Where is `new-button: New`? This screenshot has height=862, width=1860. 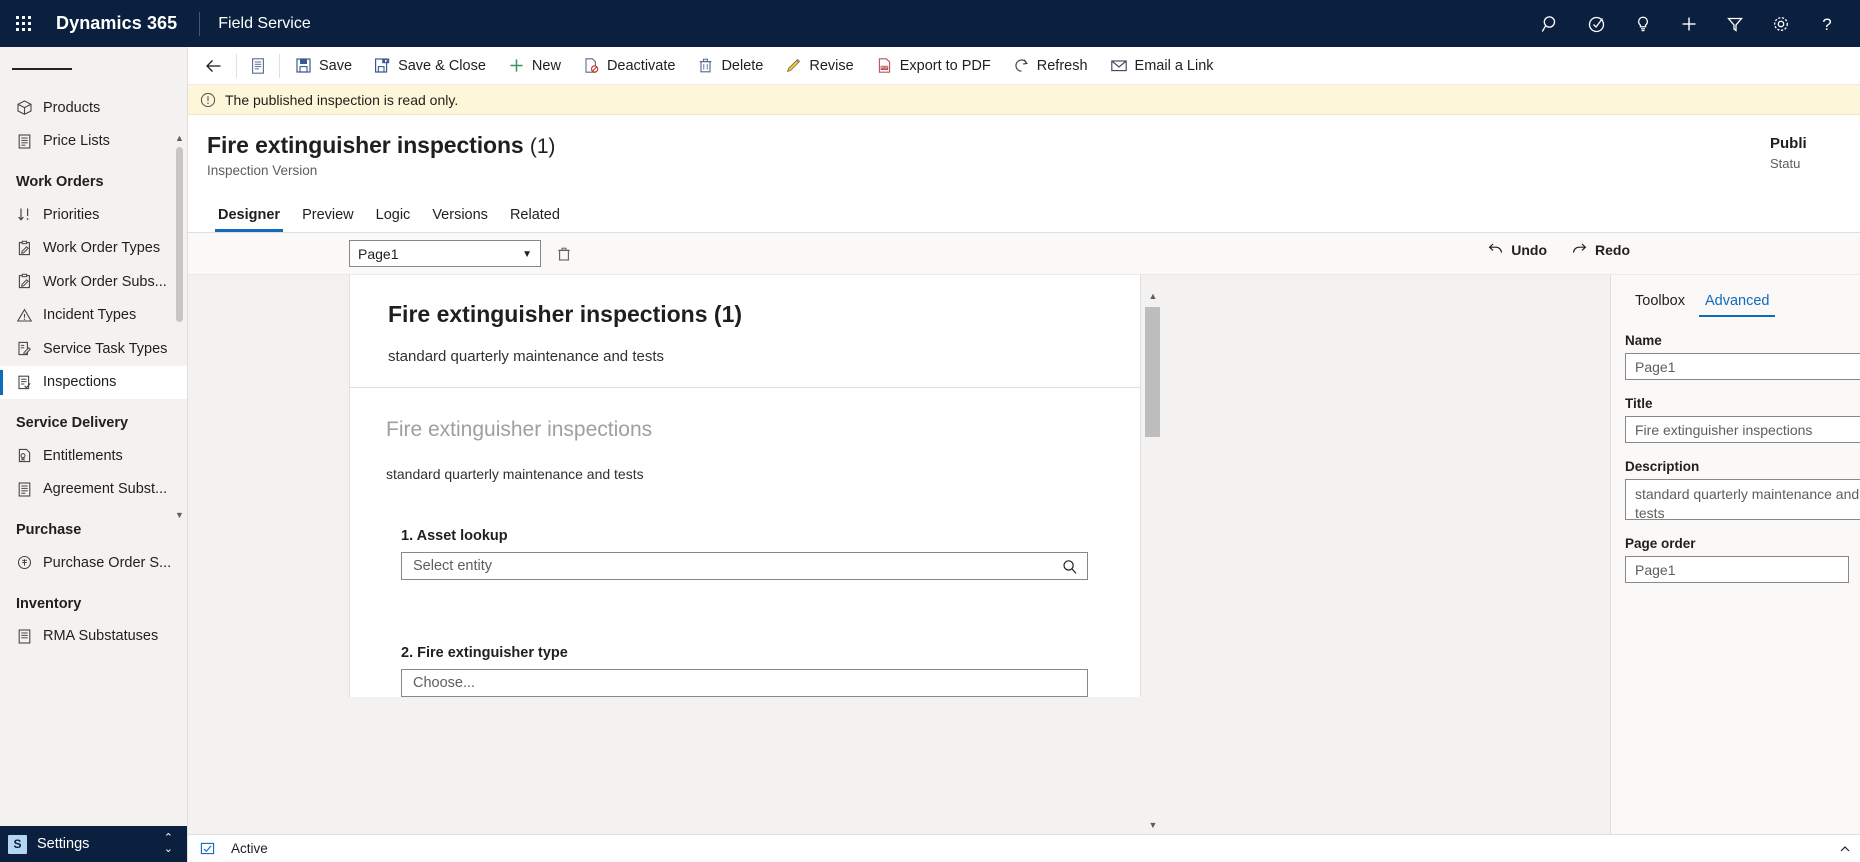 new-button: New is located at coordinates (534, 66).